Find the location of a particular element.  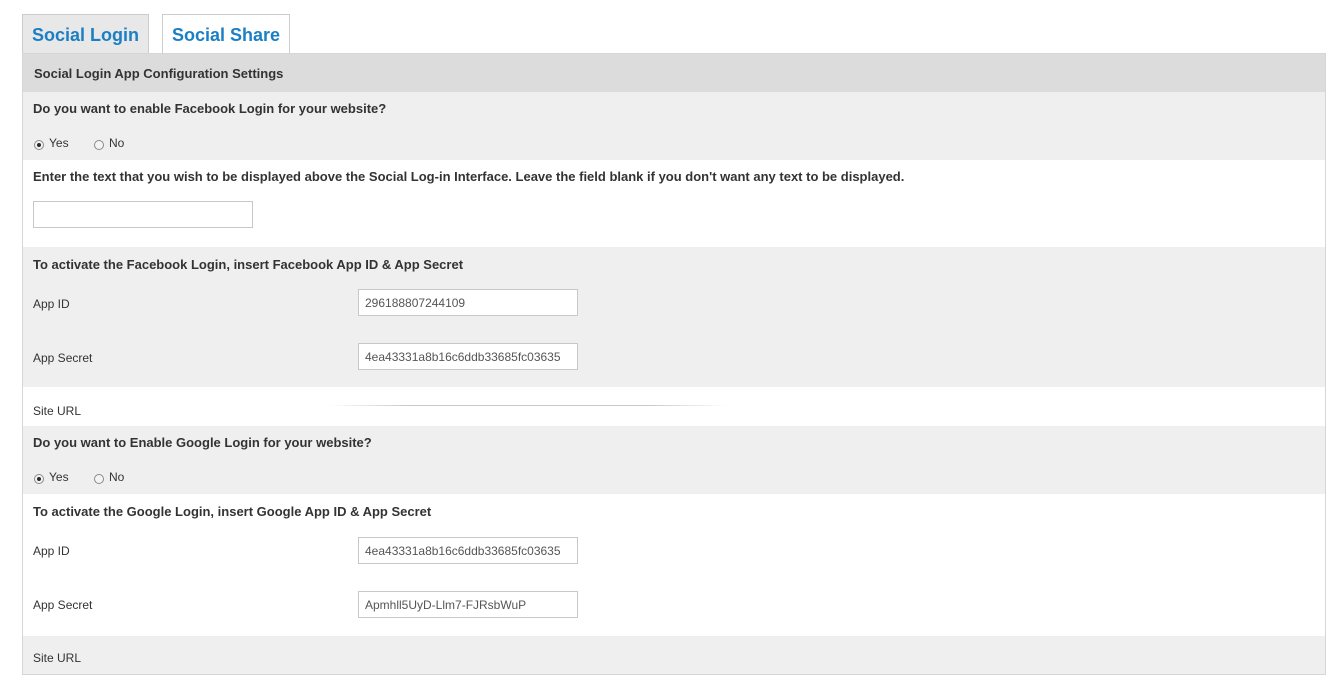

facebook-no-radio is located at coordinates (99, 145).